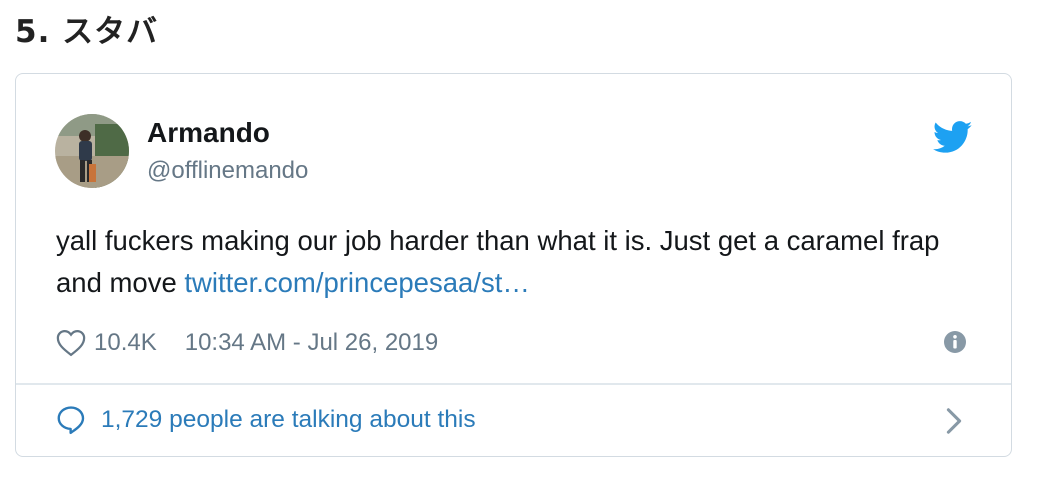 The width and height of the screenshot is (1039, 477). What do you see at coordinates (954, 421) in the screenshot?
I see `chevron-right-icon` at bounding box center [954, 421].